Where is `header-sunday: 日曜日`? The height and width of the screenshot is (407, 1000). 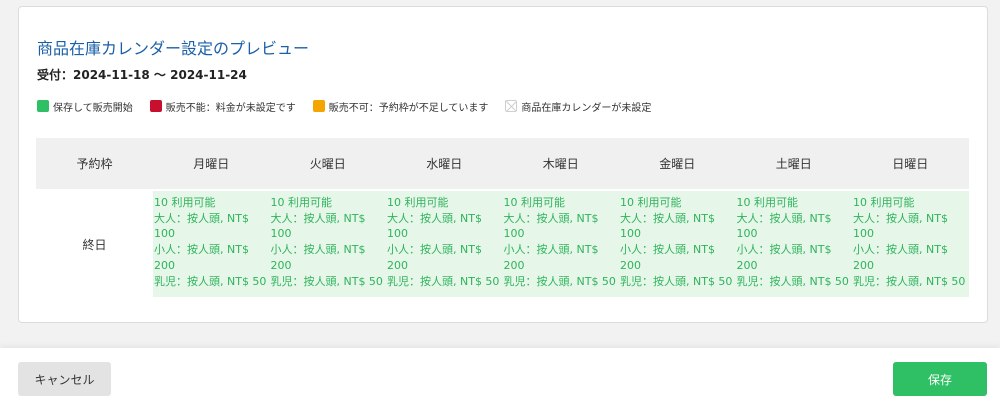
header-sunday: 日曜日 is located at coordinates (910, 164).